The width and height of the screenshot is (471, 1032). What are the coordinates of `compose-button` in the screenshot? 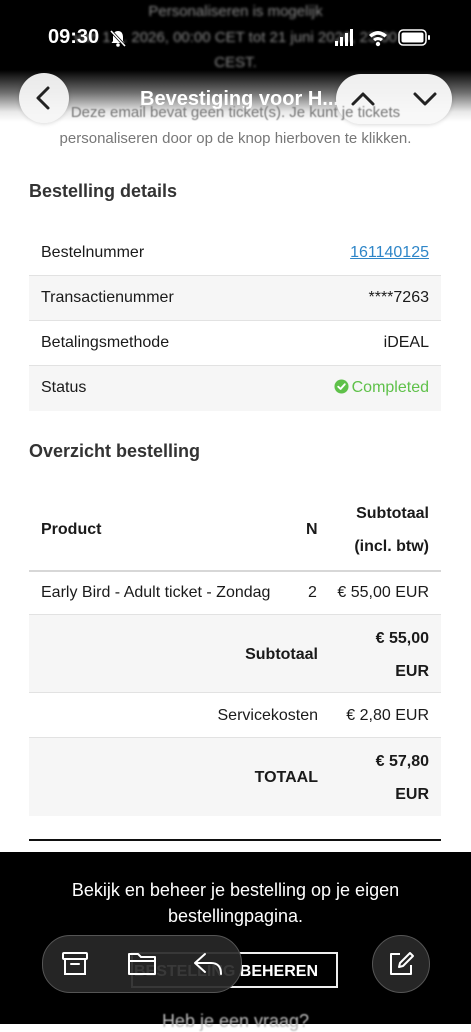 It's located at (401, 964).